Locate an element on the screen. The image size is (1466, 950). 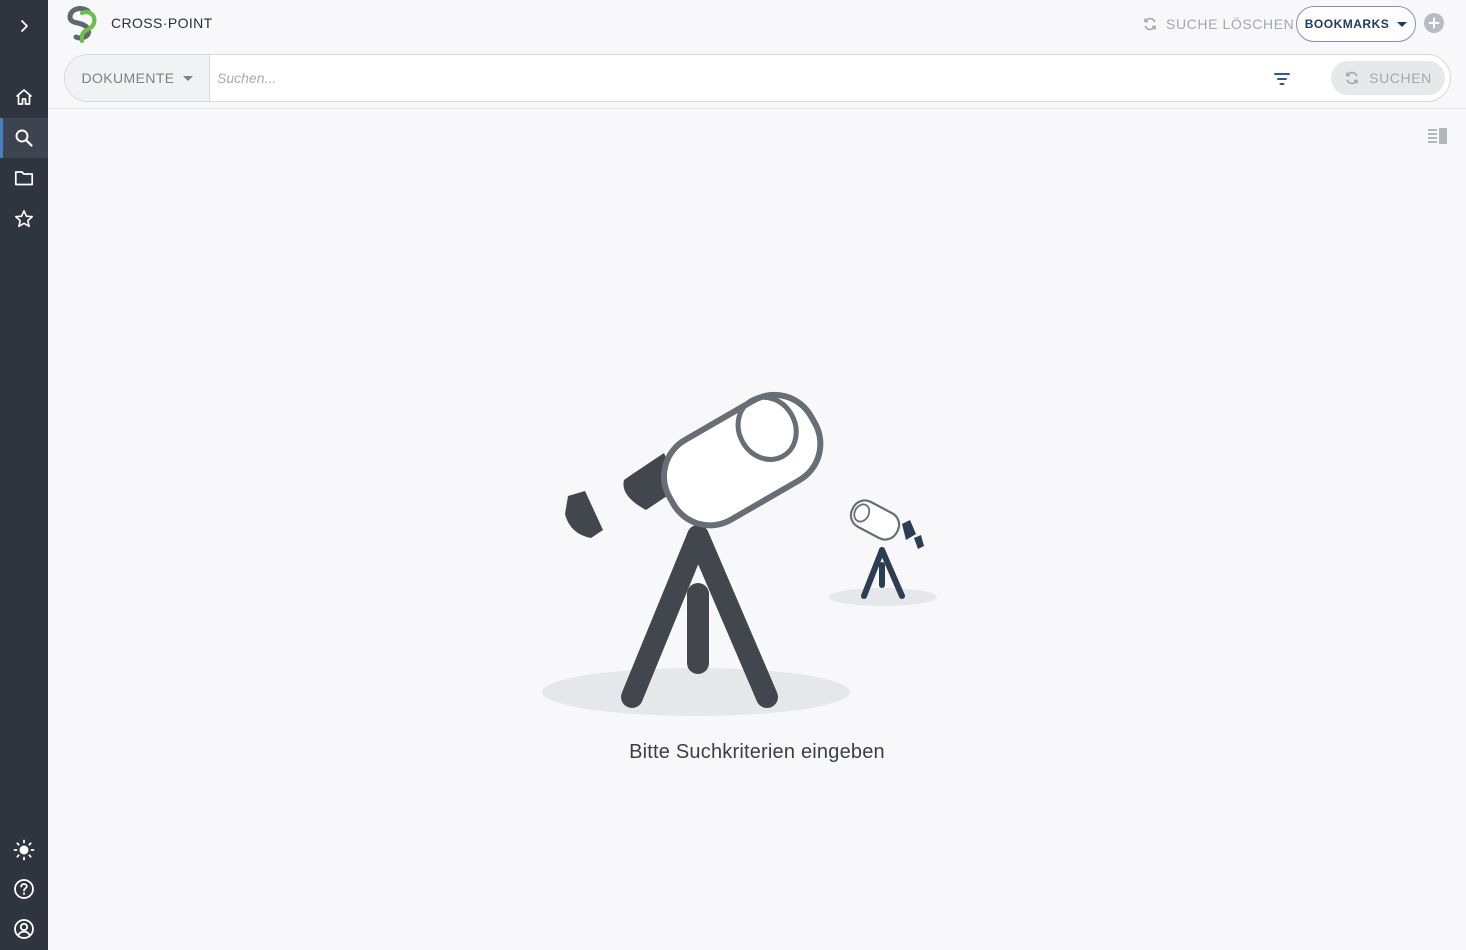
header-divider is located at coordinates (757, 108).